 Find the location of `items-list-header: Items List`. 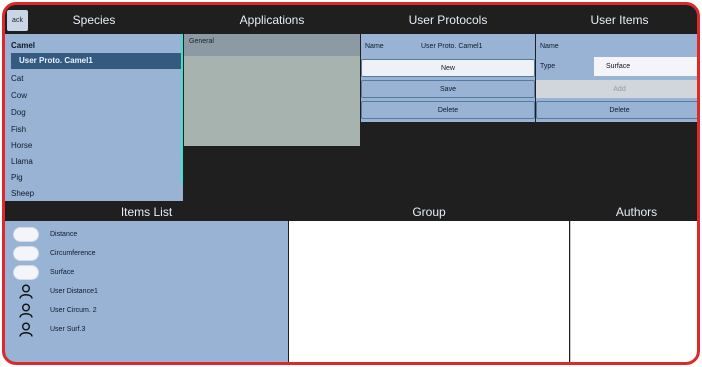

items-list-header: Items List is located at coordinates (146, 211).